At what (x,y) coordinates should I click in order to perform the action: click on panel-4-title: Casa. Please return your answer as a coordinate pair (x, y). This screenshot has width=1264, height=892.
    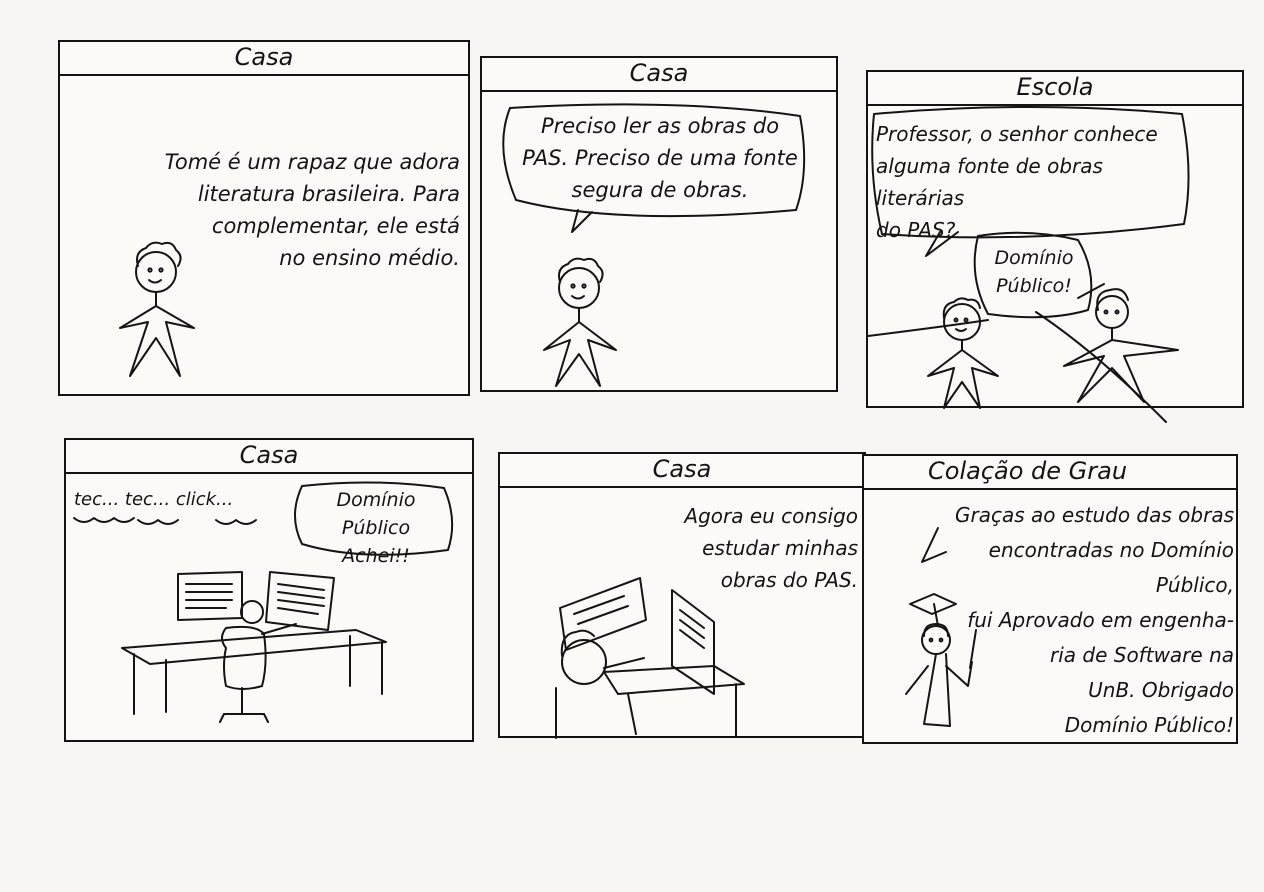
    Looking at the image, I should click on (269, 457).